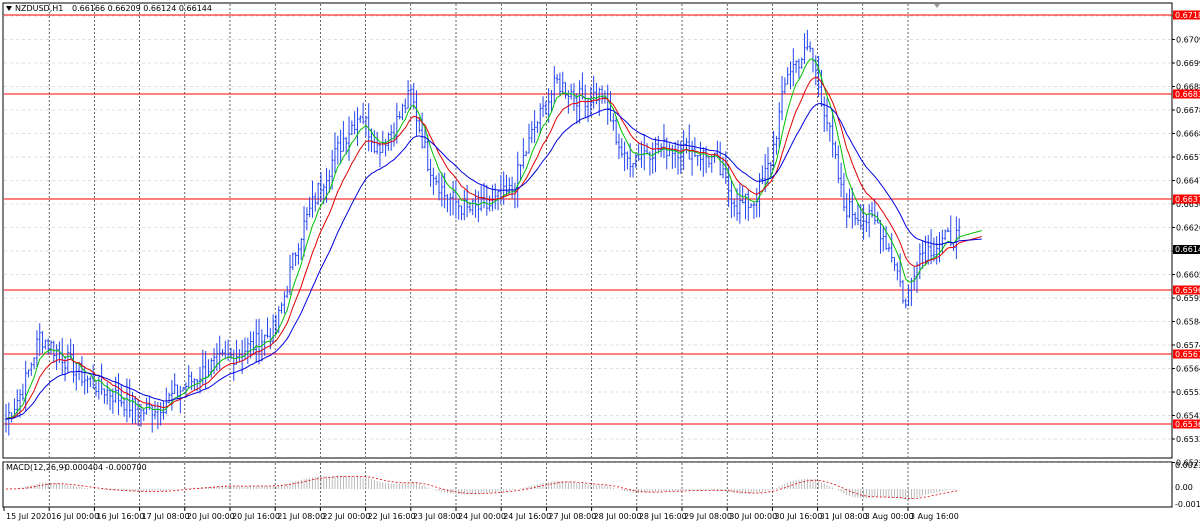 The width and height of the screenshot is (1200, 525). I want to click on price-label: 0.66680, so click(1188, 134).